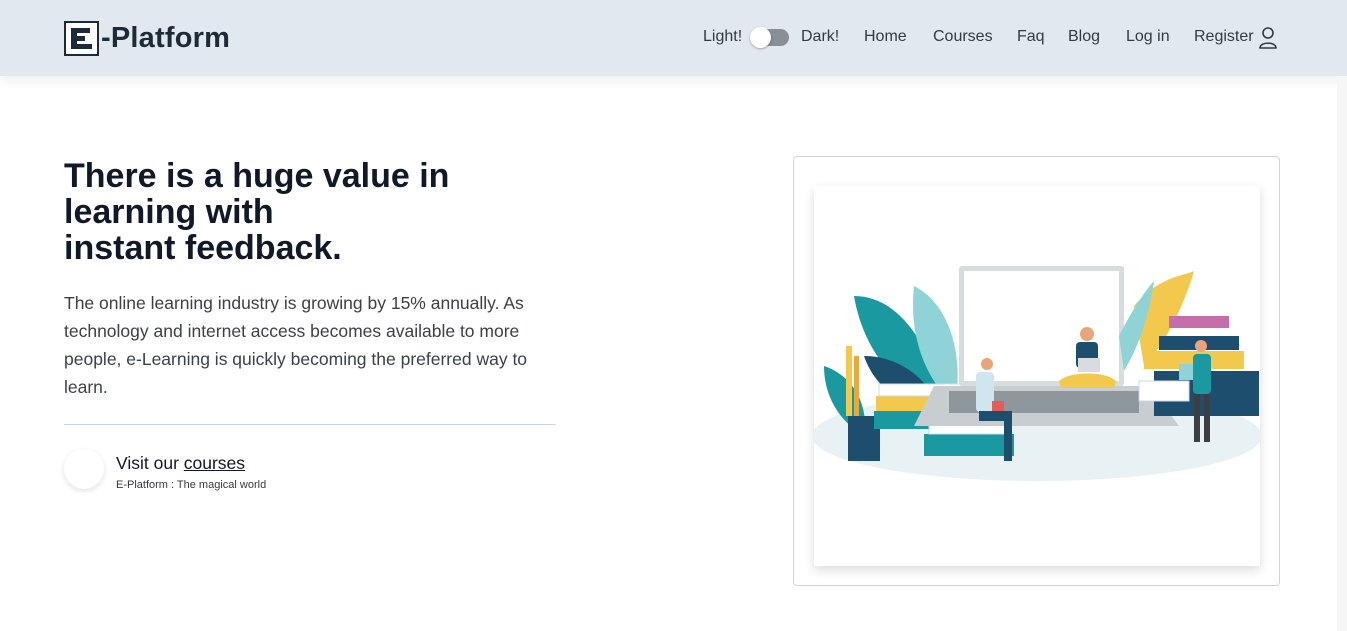 Image resolution: width=1347 pixels, height=631 pixels. Describe the element at coordinates (820, 36) in the screenshot. I see `dark-mode-label: Dark!` at that location.